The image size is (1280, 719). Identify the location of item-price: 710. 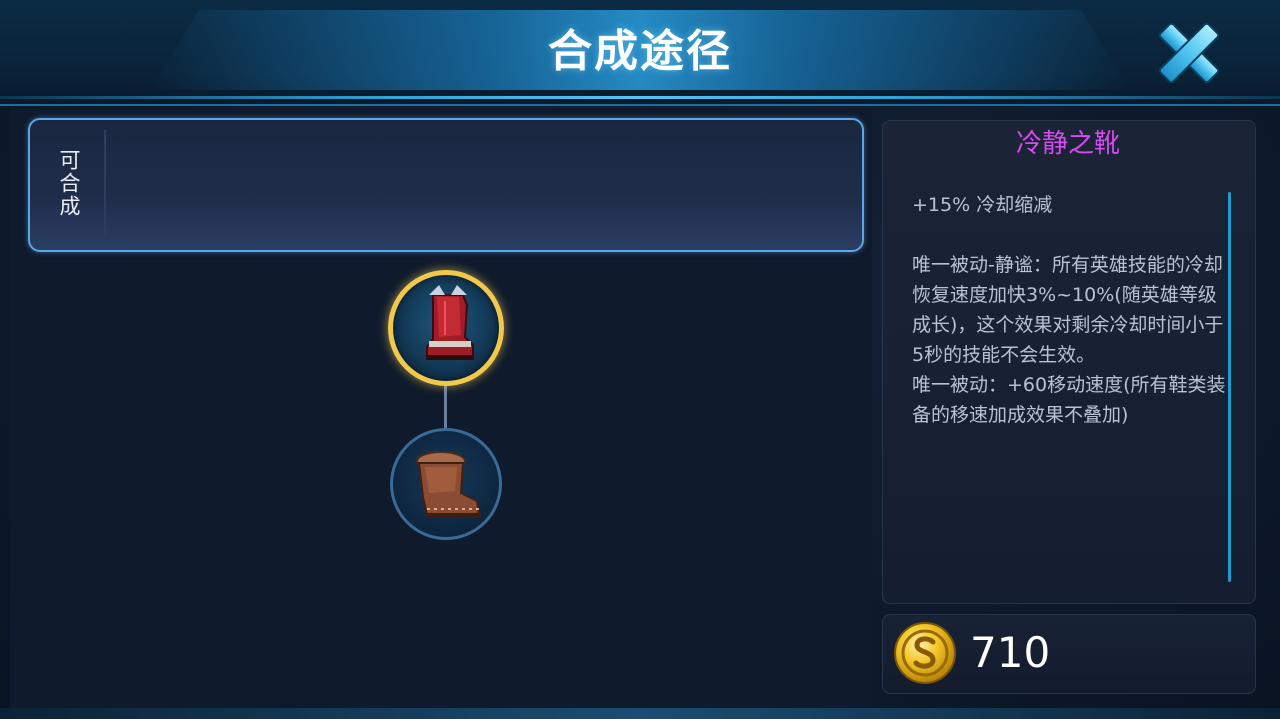
(1010, 652).